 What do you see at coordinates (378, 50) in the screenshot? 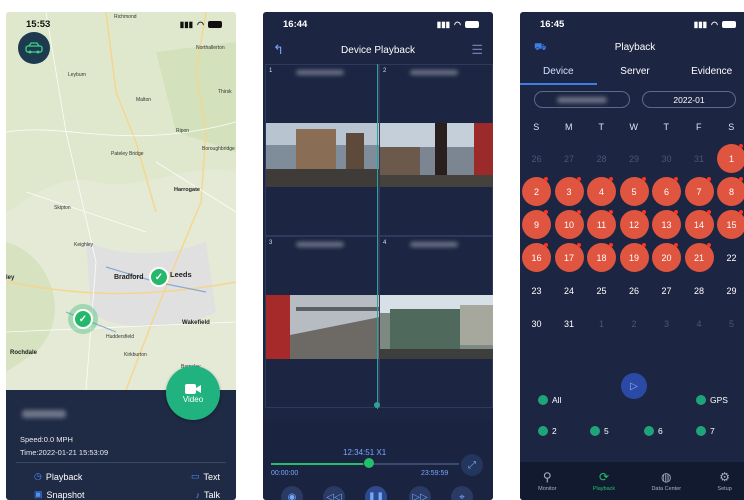
I see `page-title: Device Playback` at bounding box center [378, 50].